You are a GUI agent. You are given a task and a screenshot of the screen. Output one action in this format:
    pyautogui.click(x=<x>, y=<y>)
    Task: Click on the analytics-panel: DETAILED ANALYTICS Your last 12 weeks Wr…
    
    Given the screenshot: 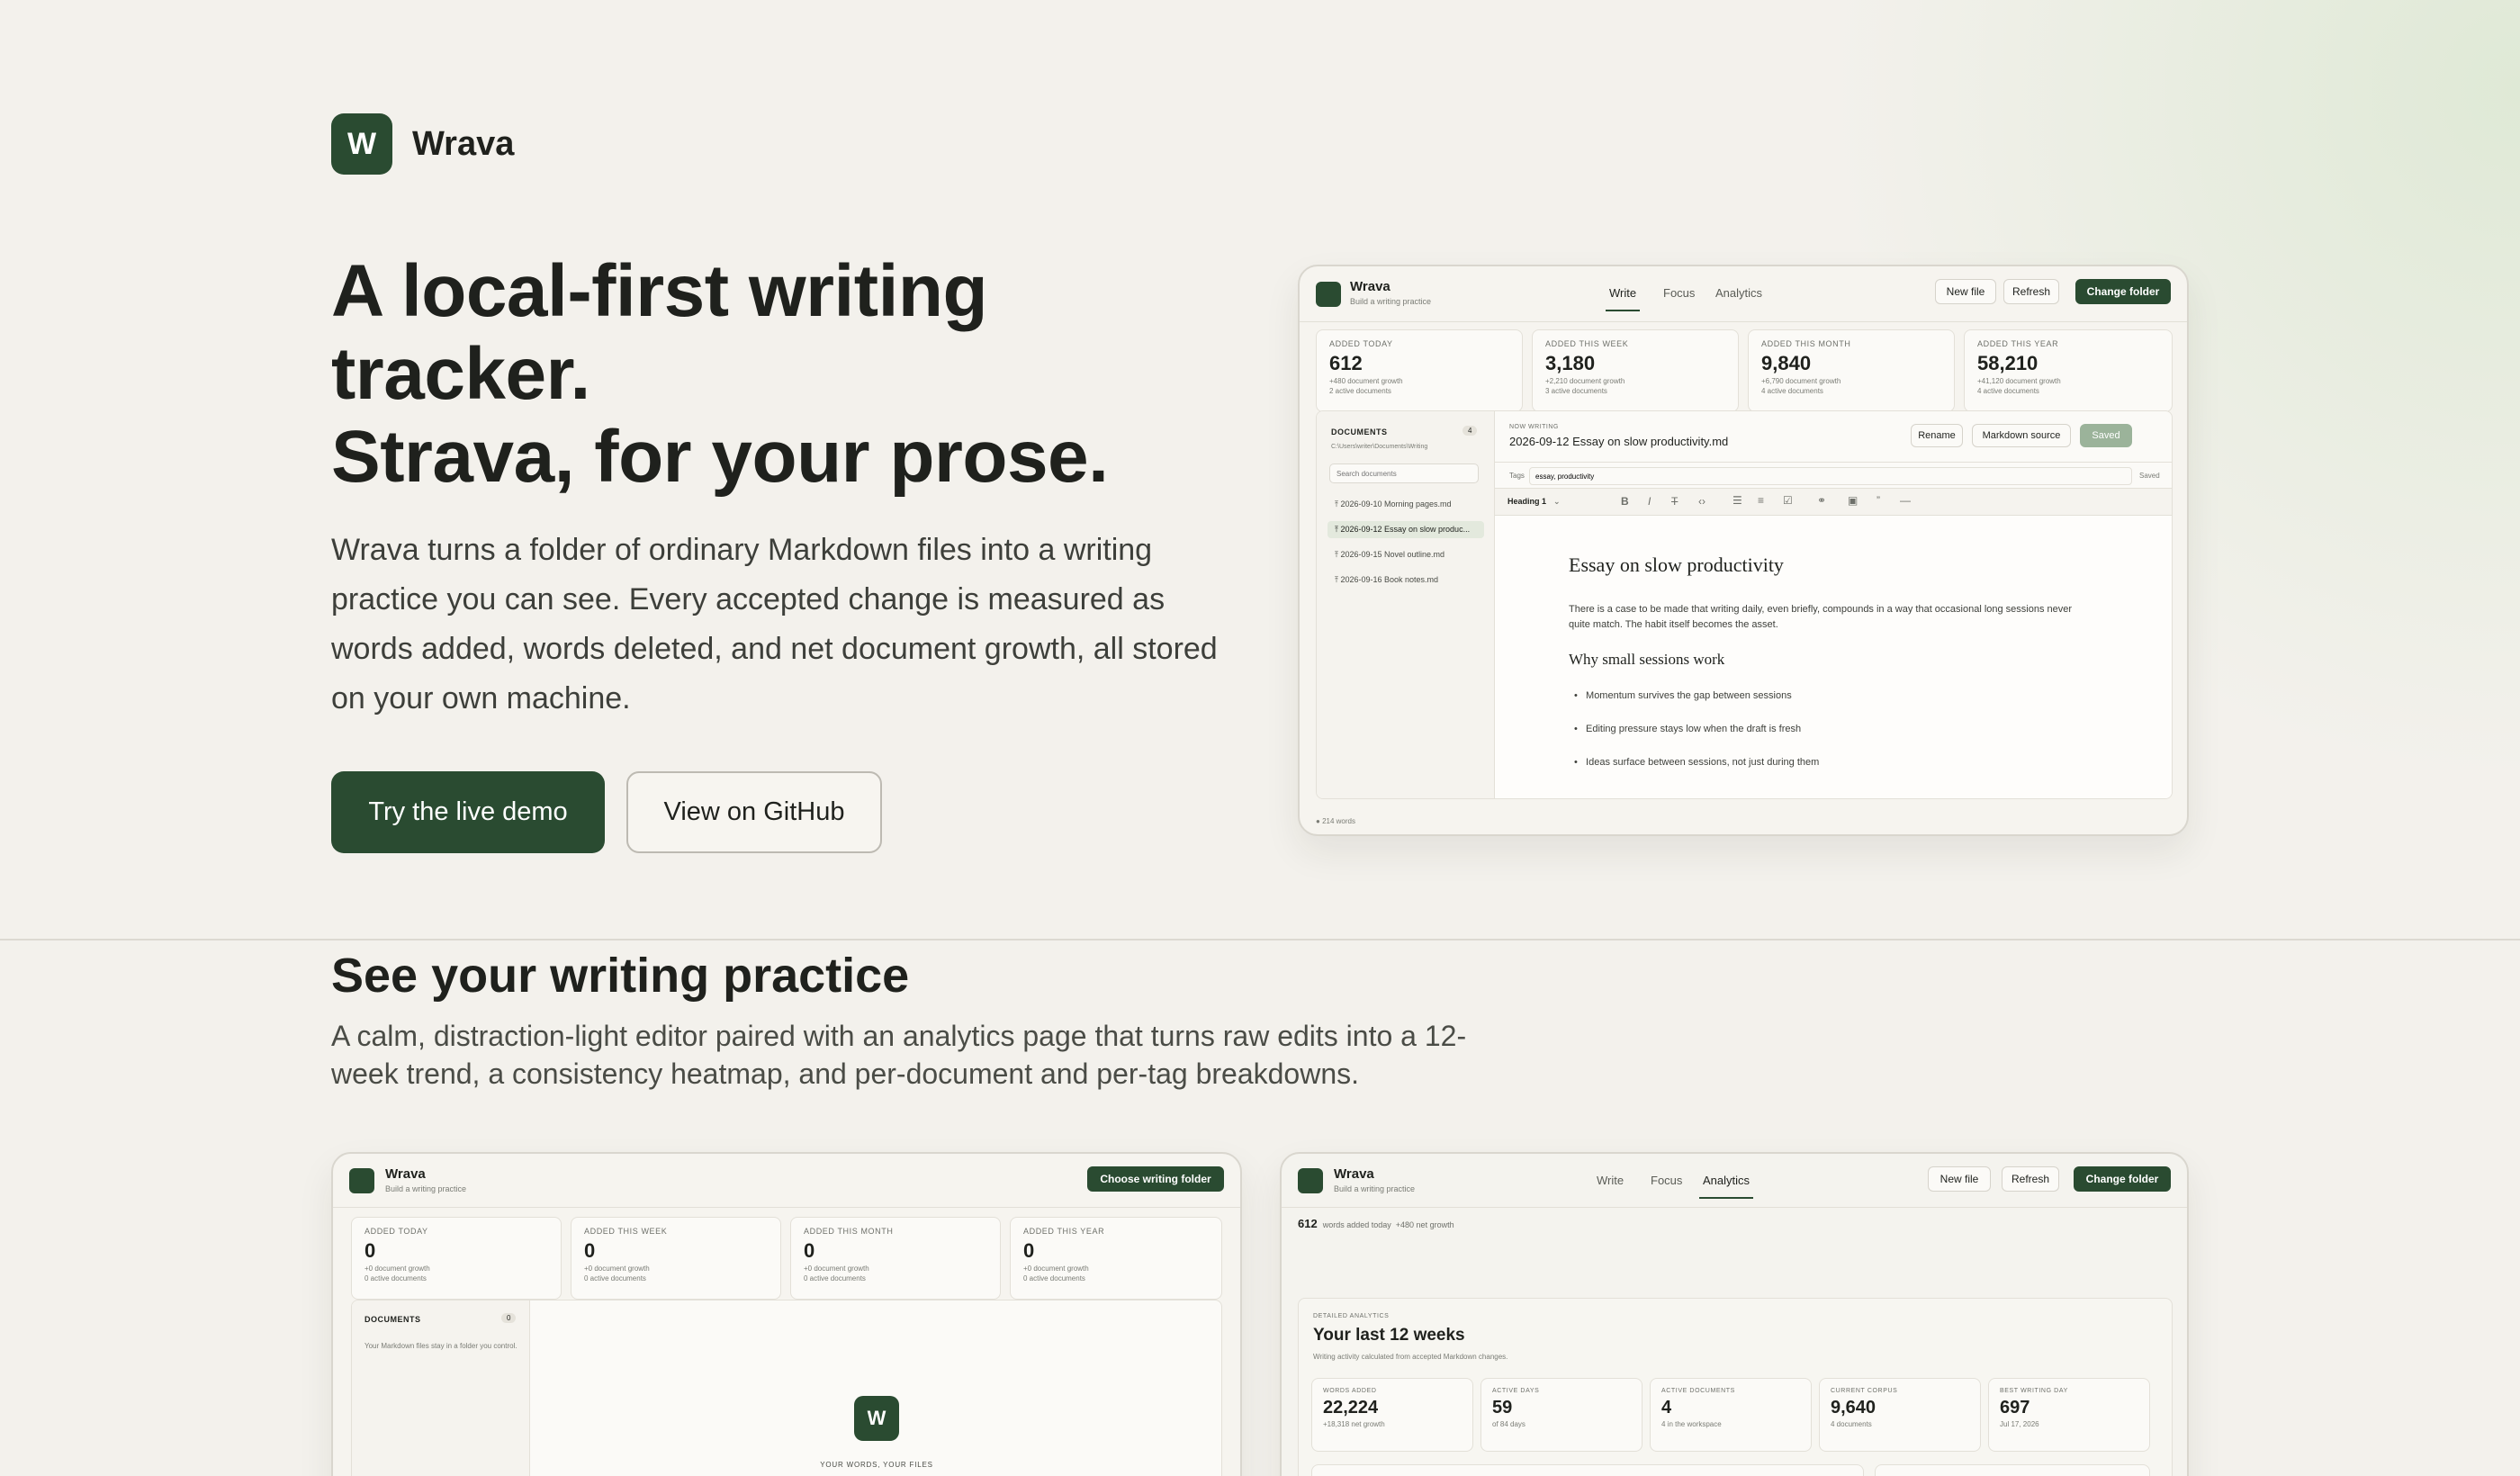 What is the action you would take?
    pyautogui.click(x=1736, y=1387)
    